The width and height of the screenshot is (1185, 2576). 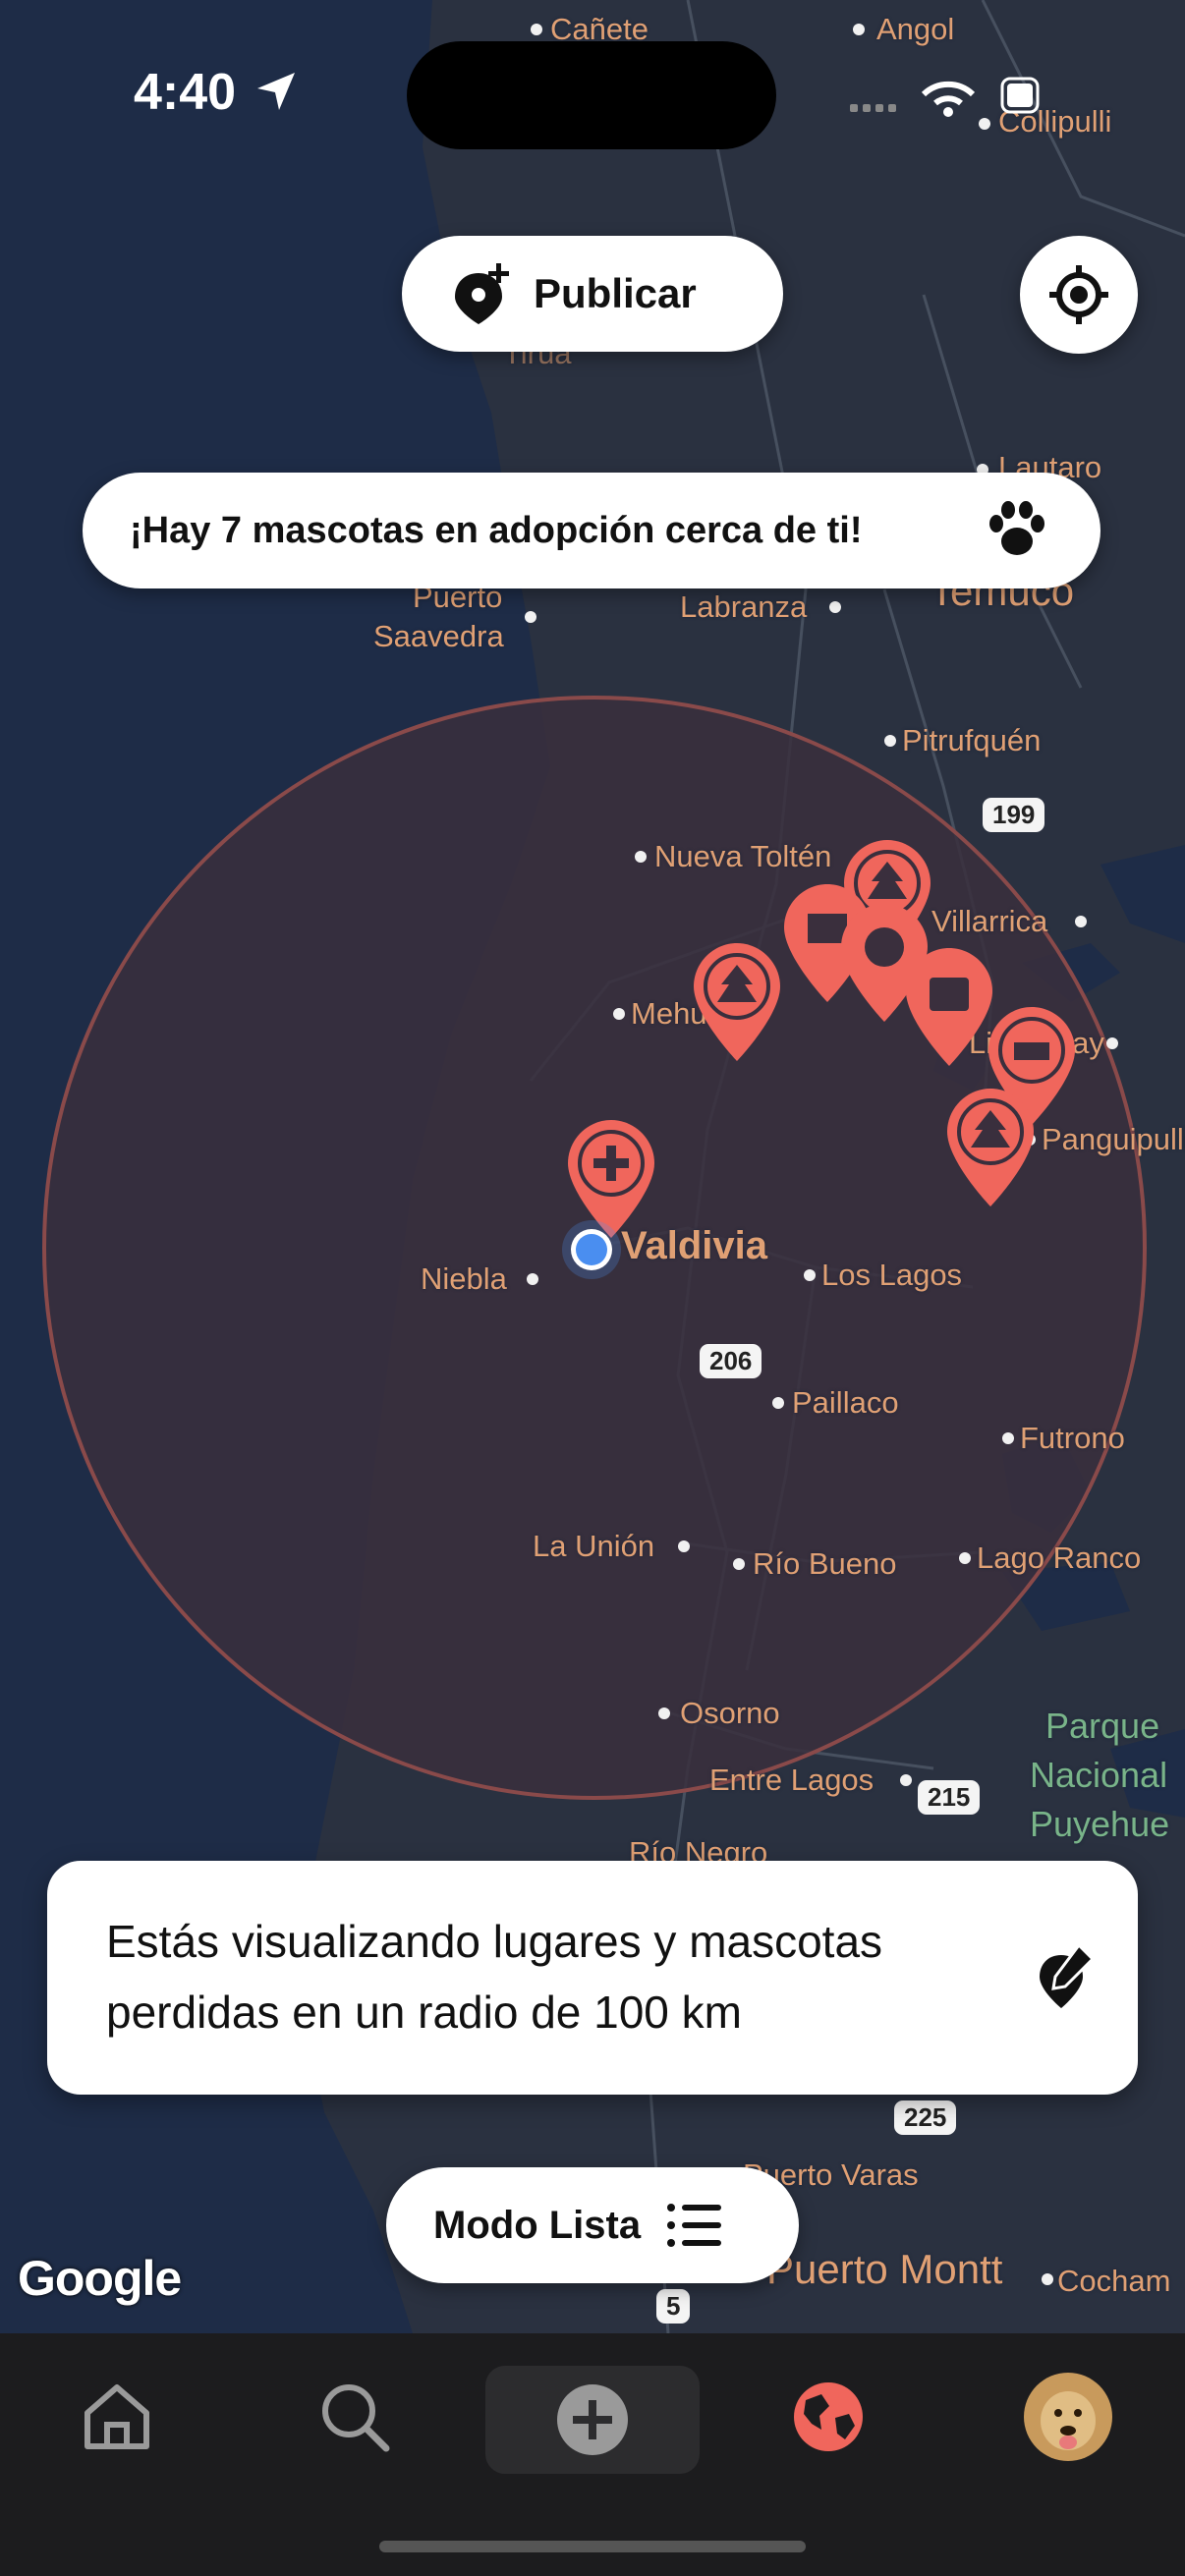 I want to click on publish-button: Publicar, so click(x=592, y=294).